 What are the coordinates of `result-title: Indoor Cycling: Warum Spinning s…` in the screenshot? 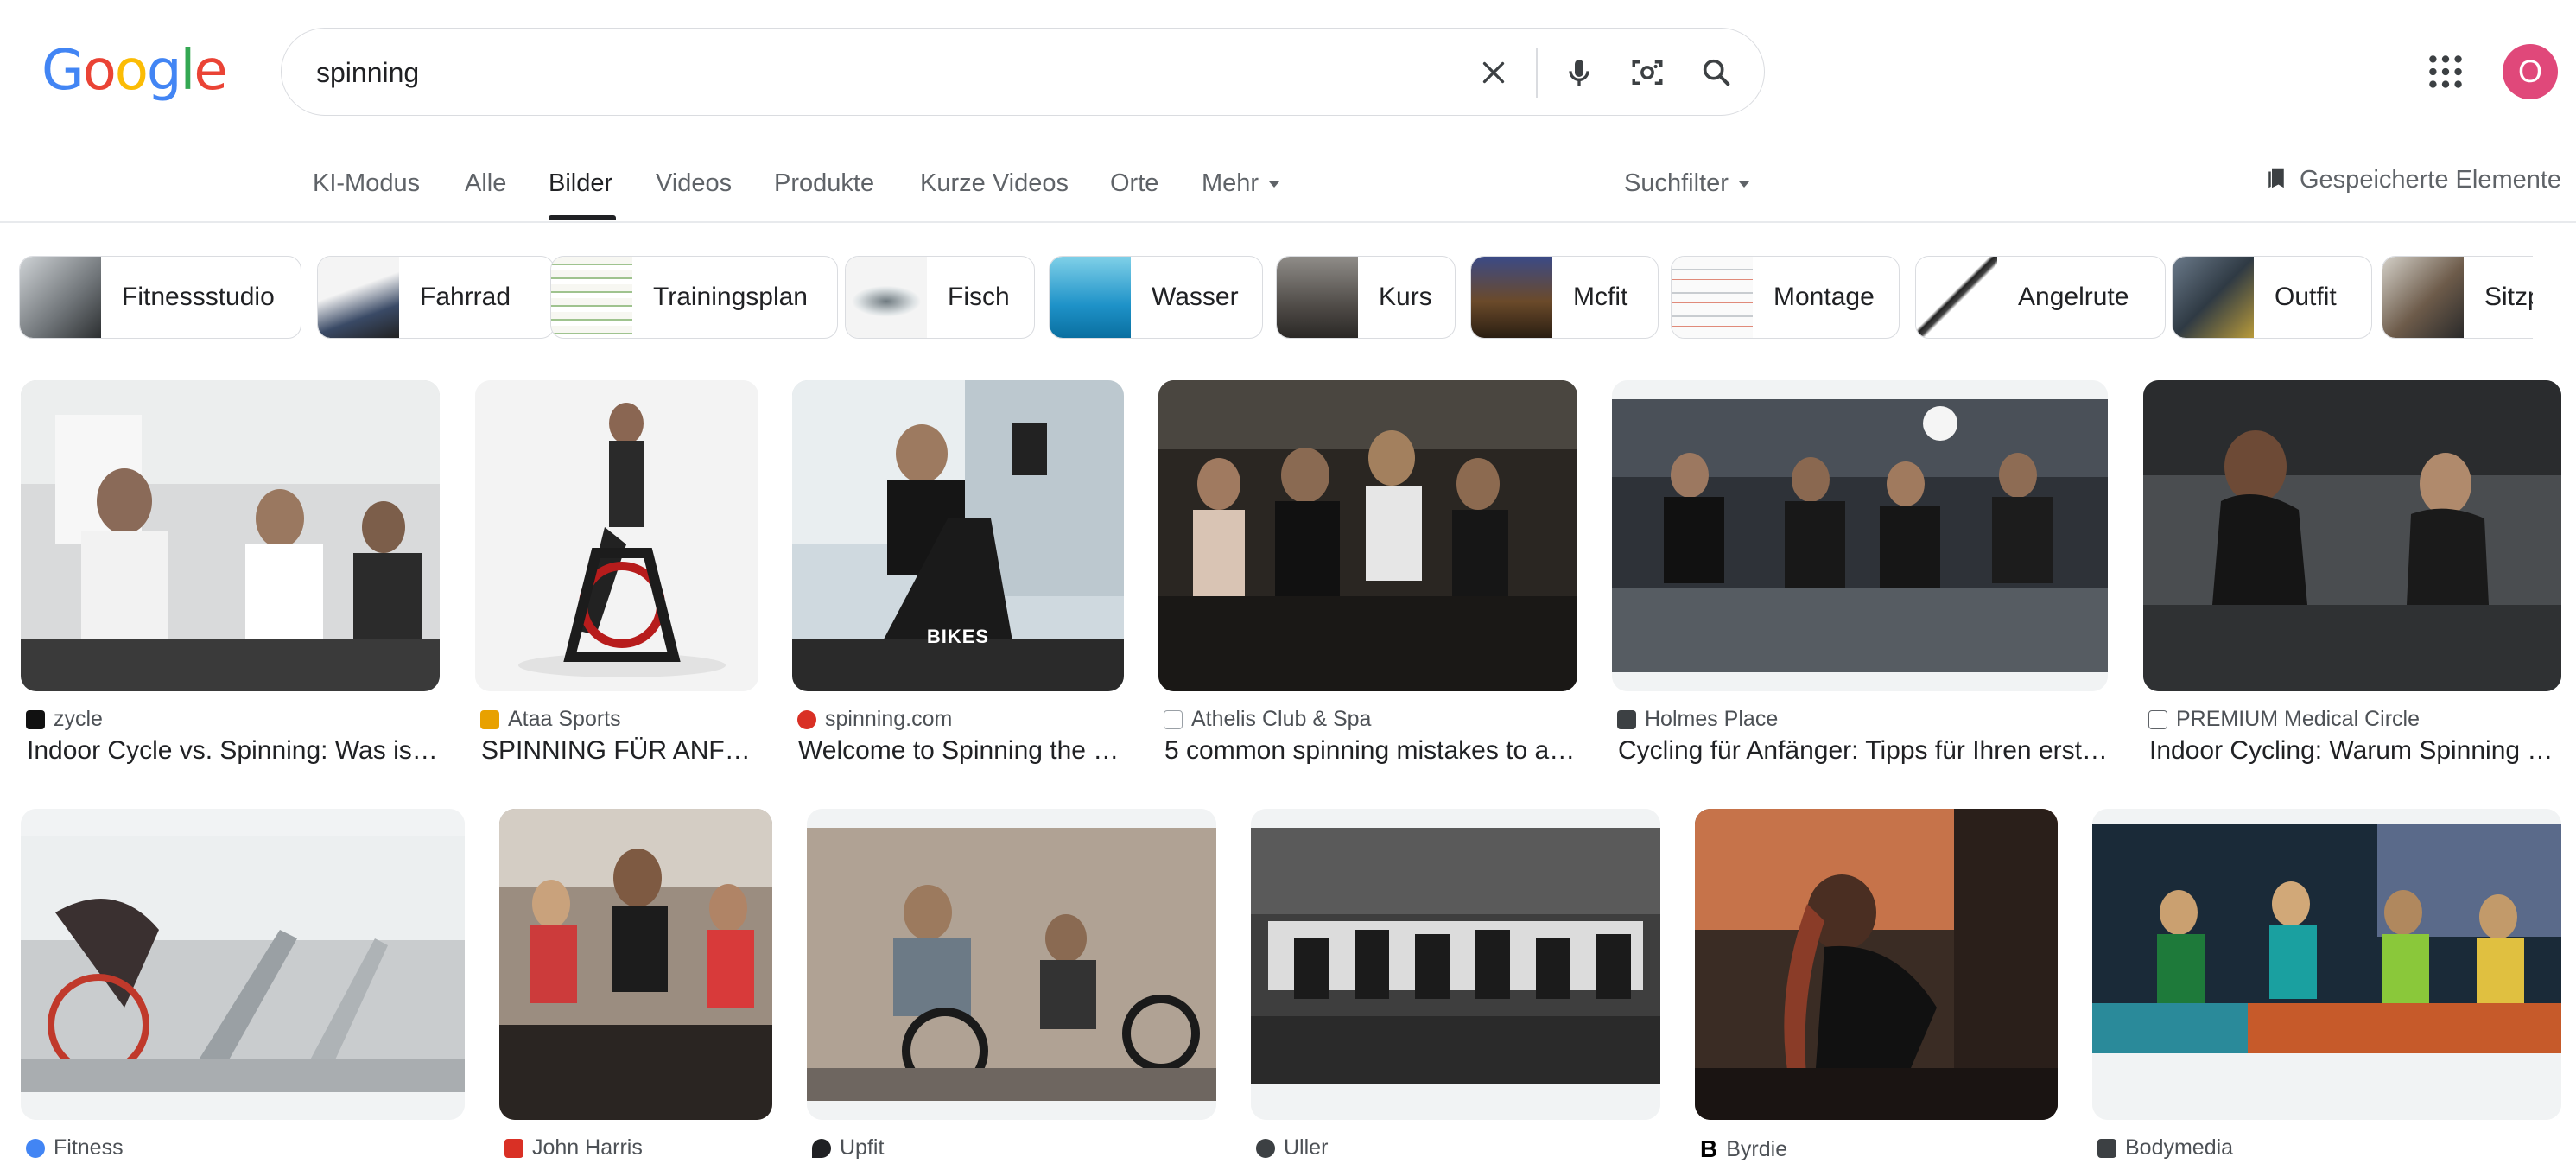 It's located at (2355, 751).